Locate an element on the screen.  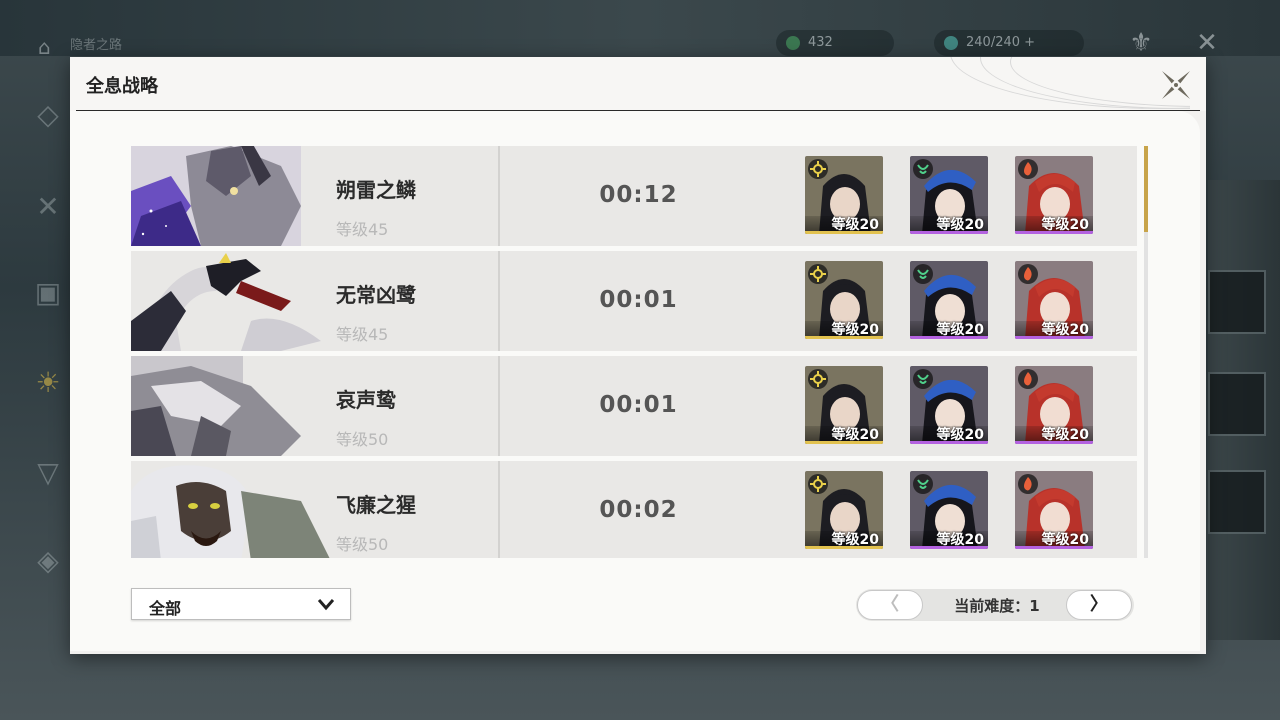
side-nav-icon: ▣ is located at coordinates (48, 292).